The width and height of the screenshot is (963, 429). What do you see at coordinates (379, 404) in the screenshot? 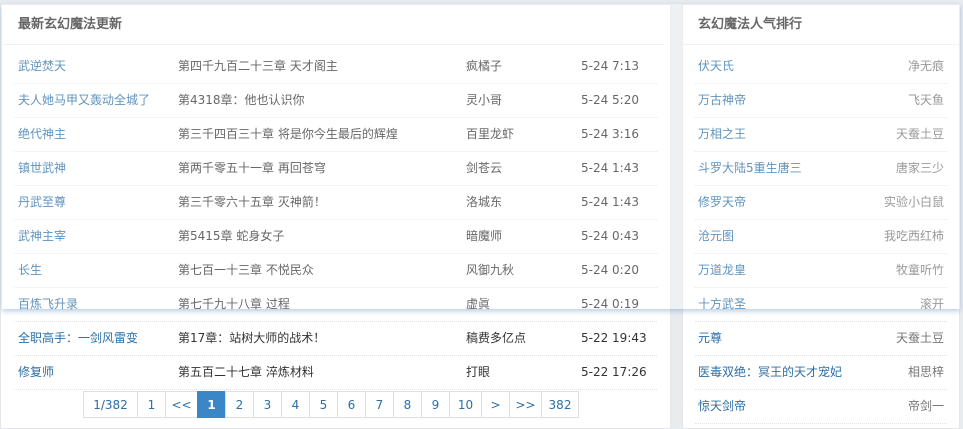
I see `page-button: 7` at bounding box center [379, 404].